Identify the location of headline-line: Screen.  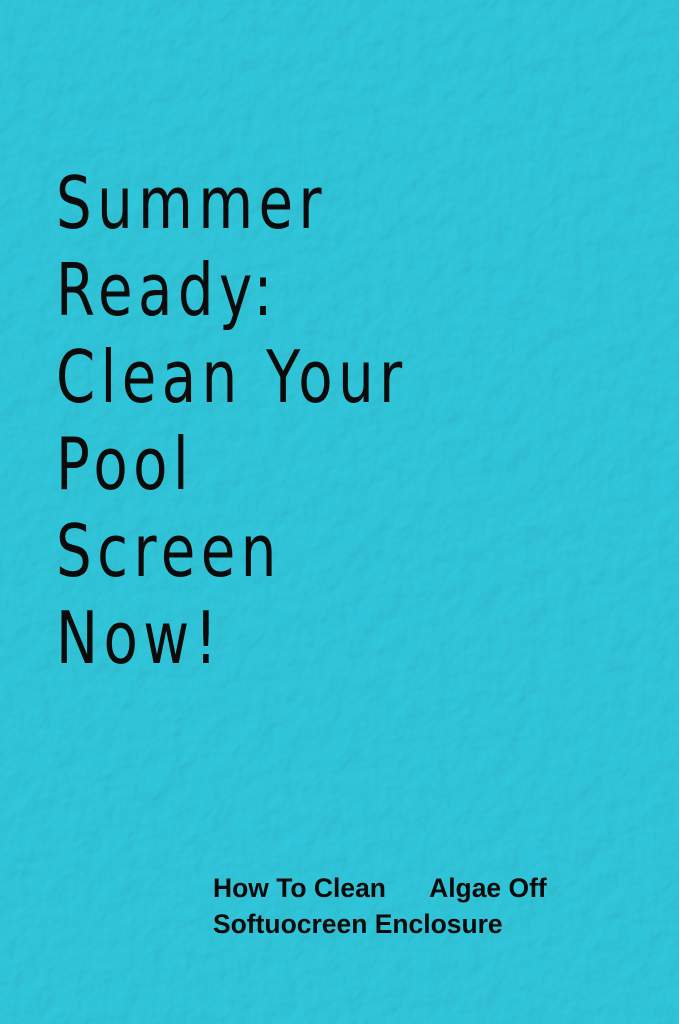
(169, 551).